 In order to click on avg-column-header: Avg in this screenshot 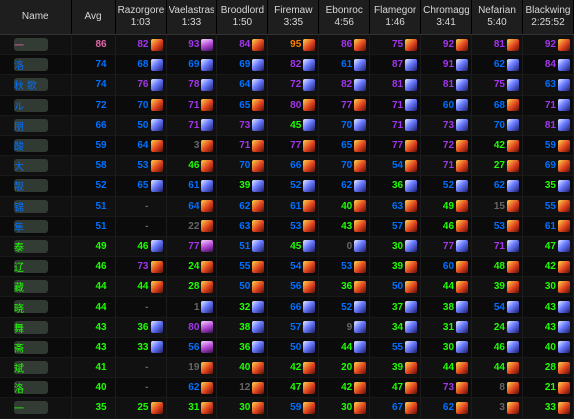, I will do `click(93, 17)`.